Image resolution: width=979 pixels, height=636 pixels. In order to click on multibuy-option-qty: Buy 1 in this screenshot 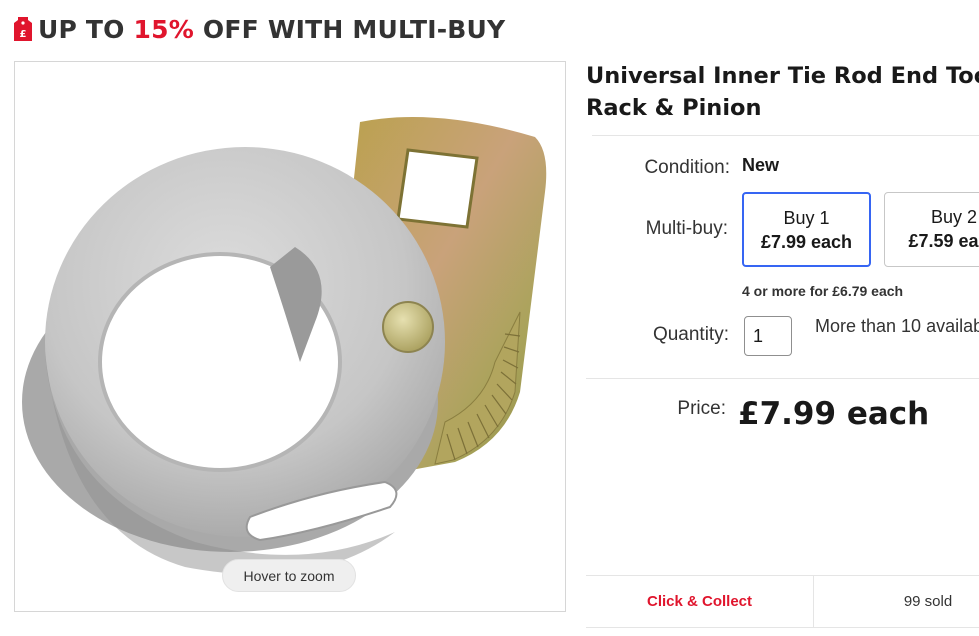, I will do `click(806, 218)`.